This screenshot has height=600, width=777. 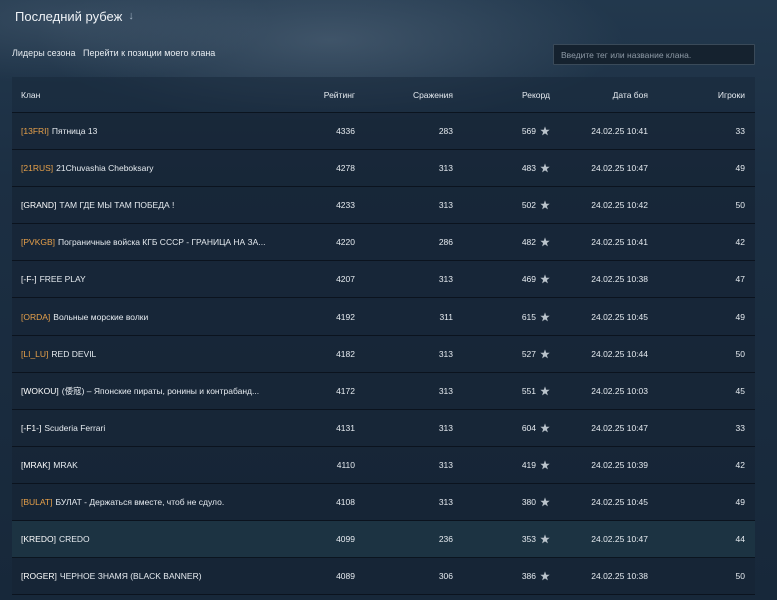 I want to click on clan-cell: [13FRI] Пятница 13, so click(x=59, y=131).